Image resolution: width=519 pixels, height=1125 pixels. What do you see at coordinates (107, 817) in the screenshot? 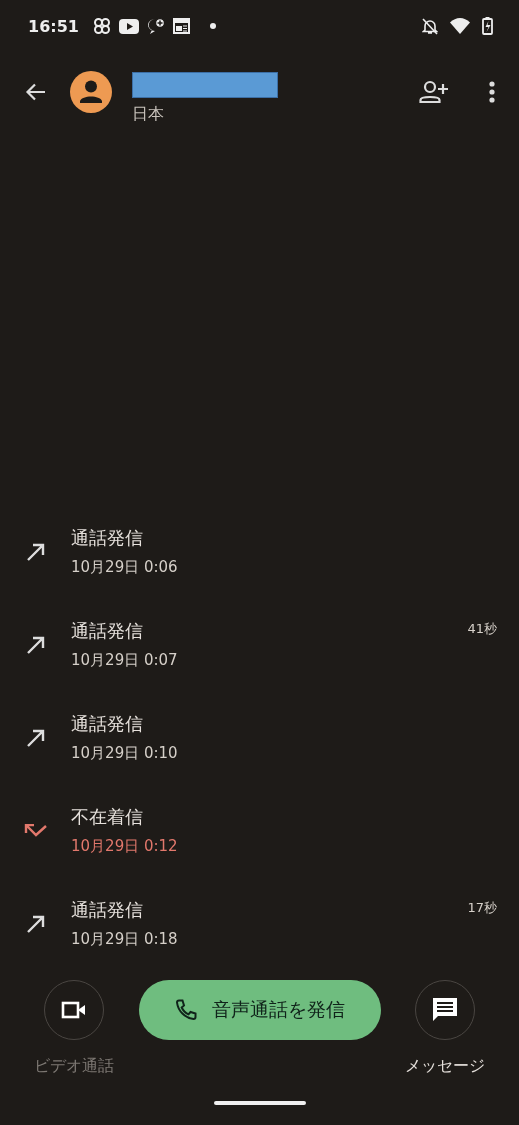
I see `call-type: 不在着信` at bounding box center [107, 817].